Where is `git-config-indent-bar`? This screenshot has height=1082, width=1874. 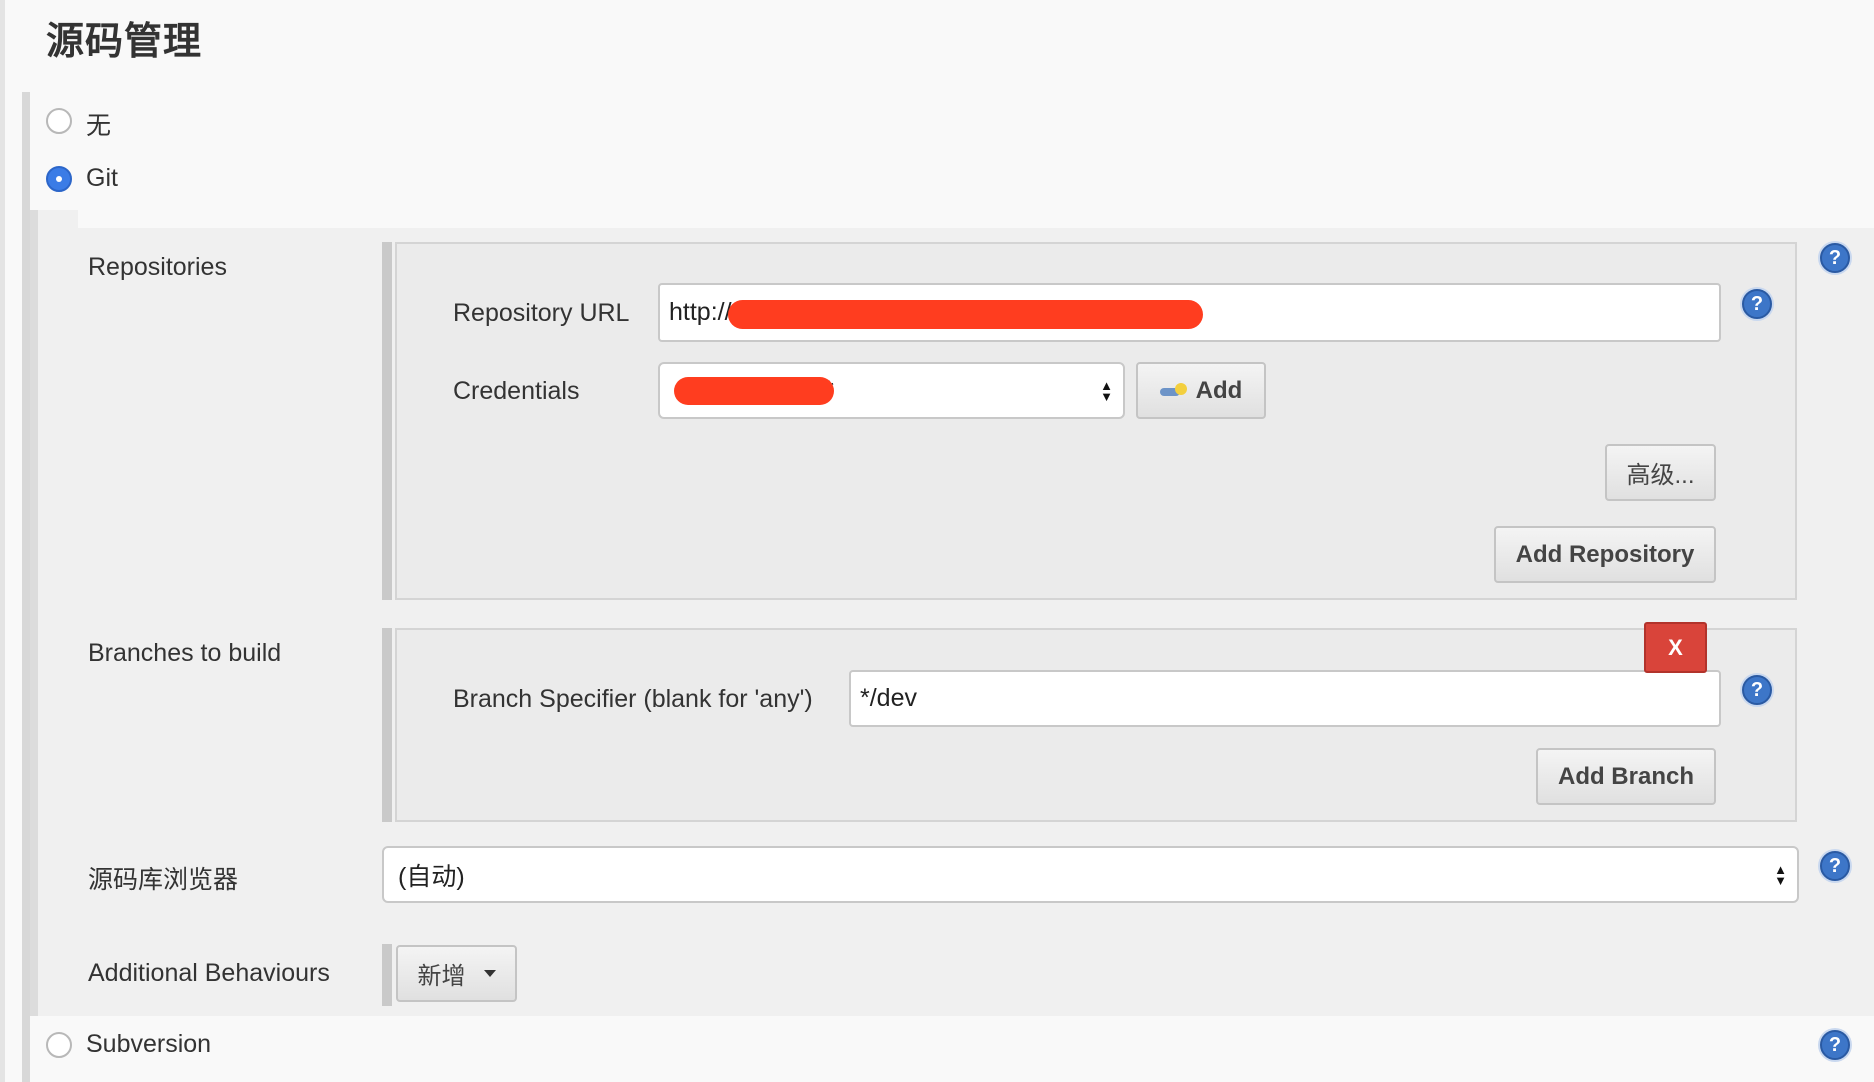 git-config-indent-bar is located at coordinates (34, 613).